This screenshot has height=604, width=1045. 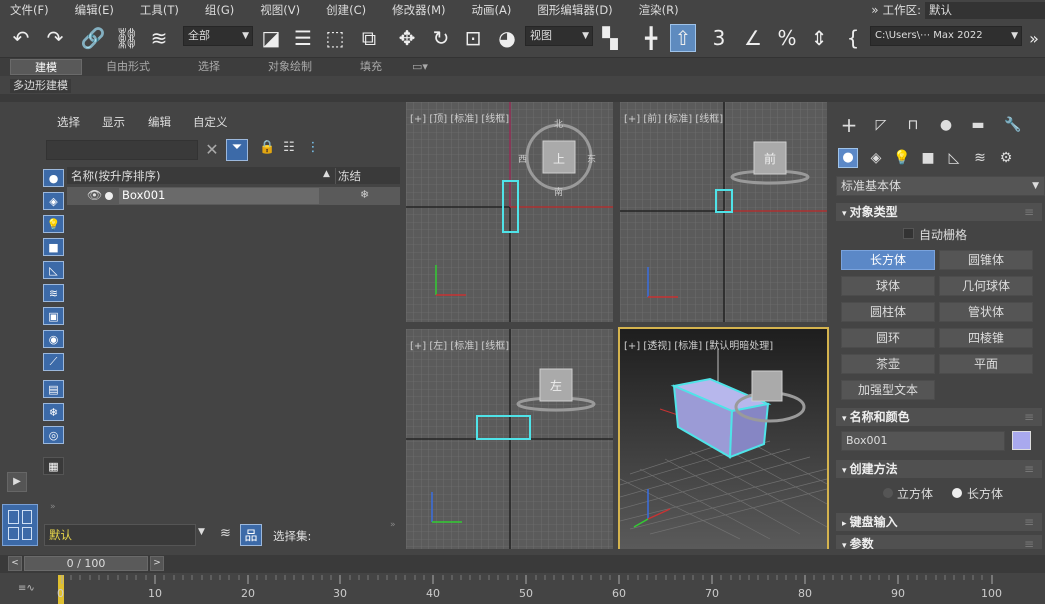 What do you see at coordinates (853, 38) in the screenshot?
I see `named-selection-icon: {` at bounding box center [853, 38].